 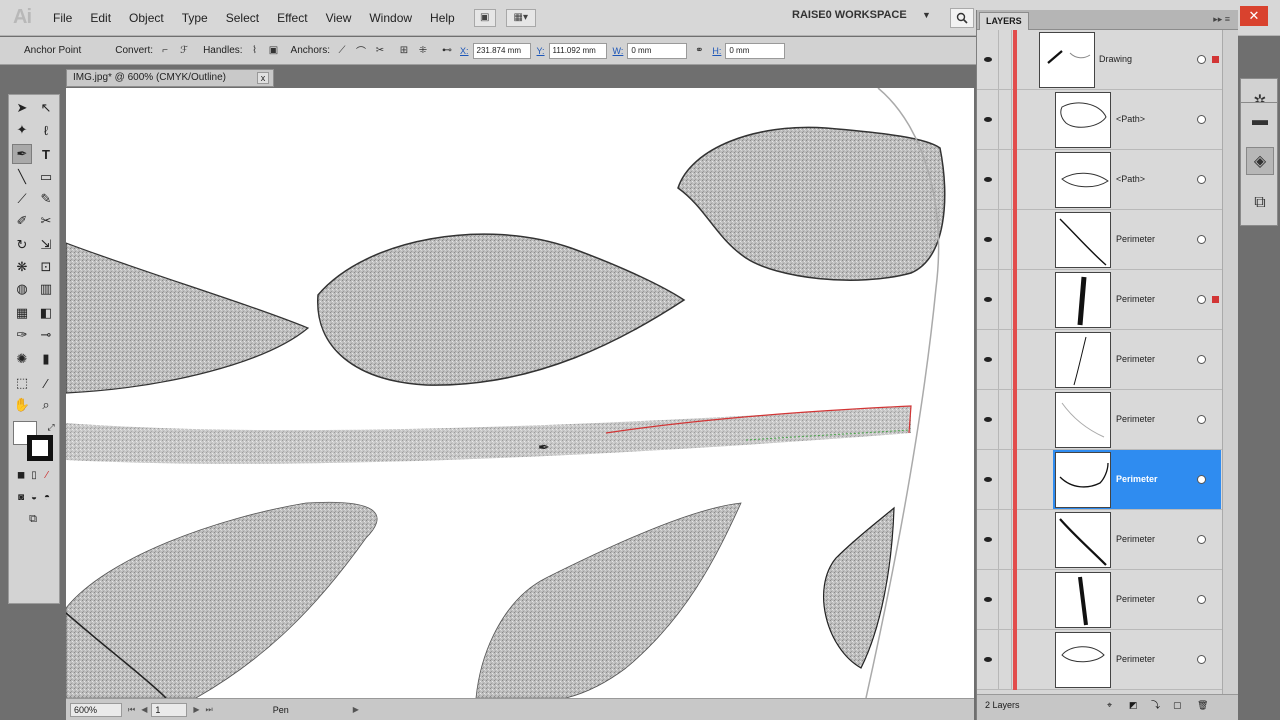 I want to click on convert-smooth-icon: ℱ, so click(x=184, y=51).